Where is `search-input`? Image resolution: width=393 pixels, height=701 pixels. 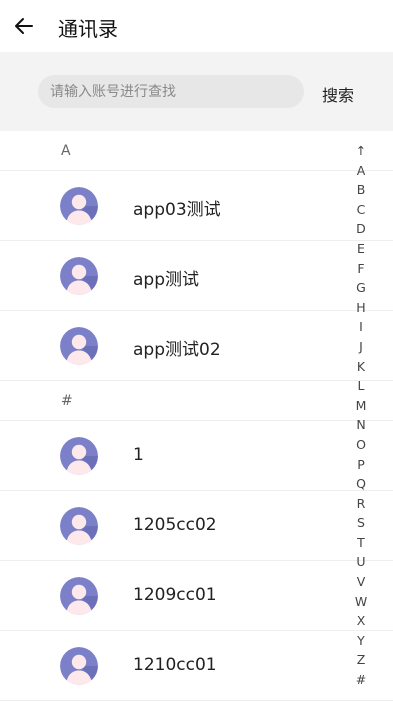 search-input is located at coordinates (171, 91).